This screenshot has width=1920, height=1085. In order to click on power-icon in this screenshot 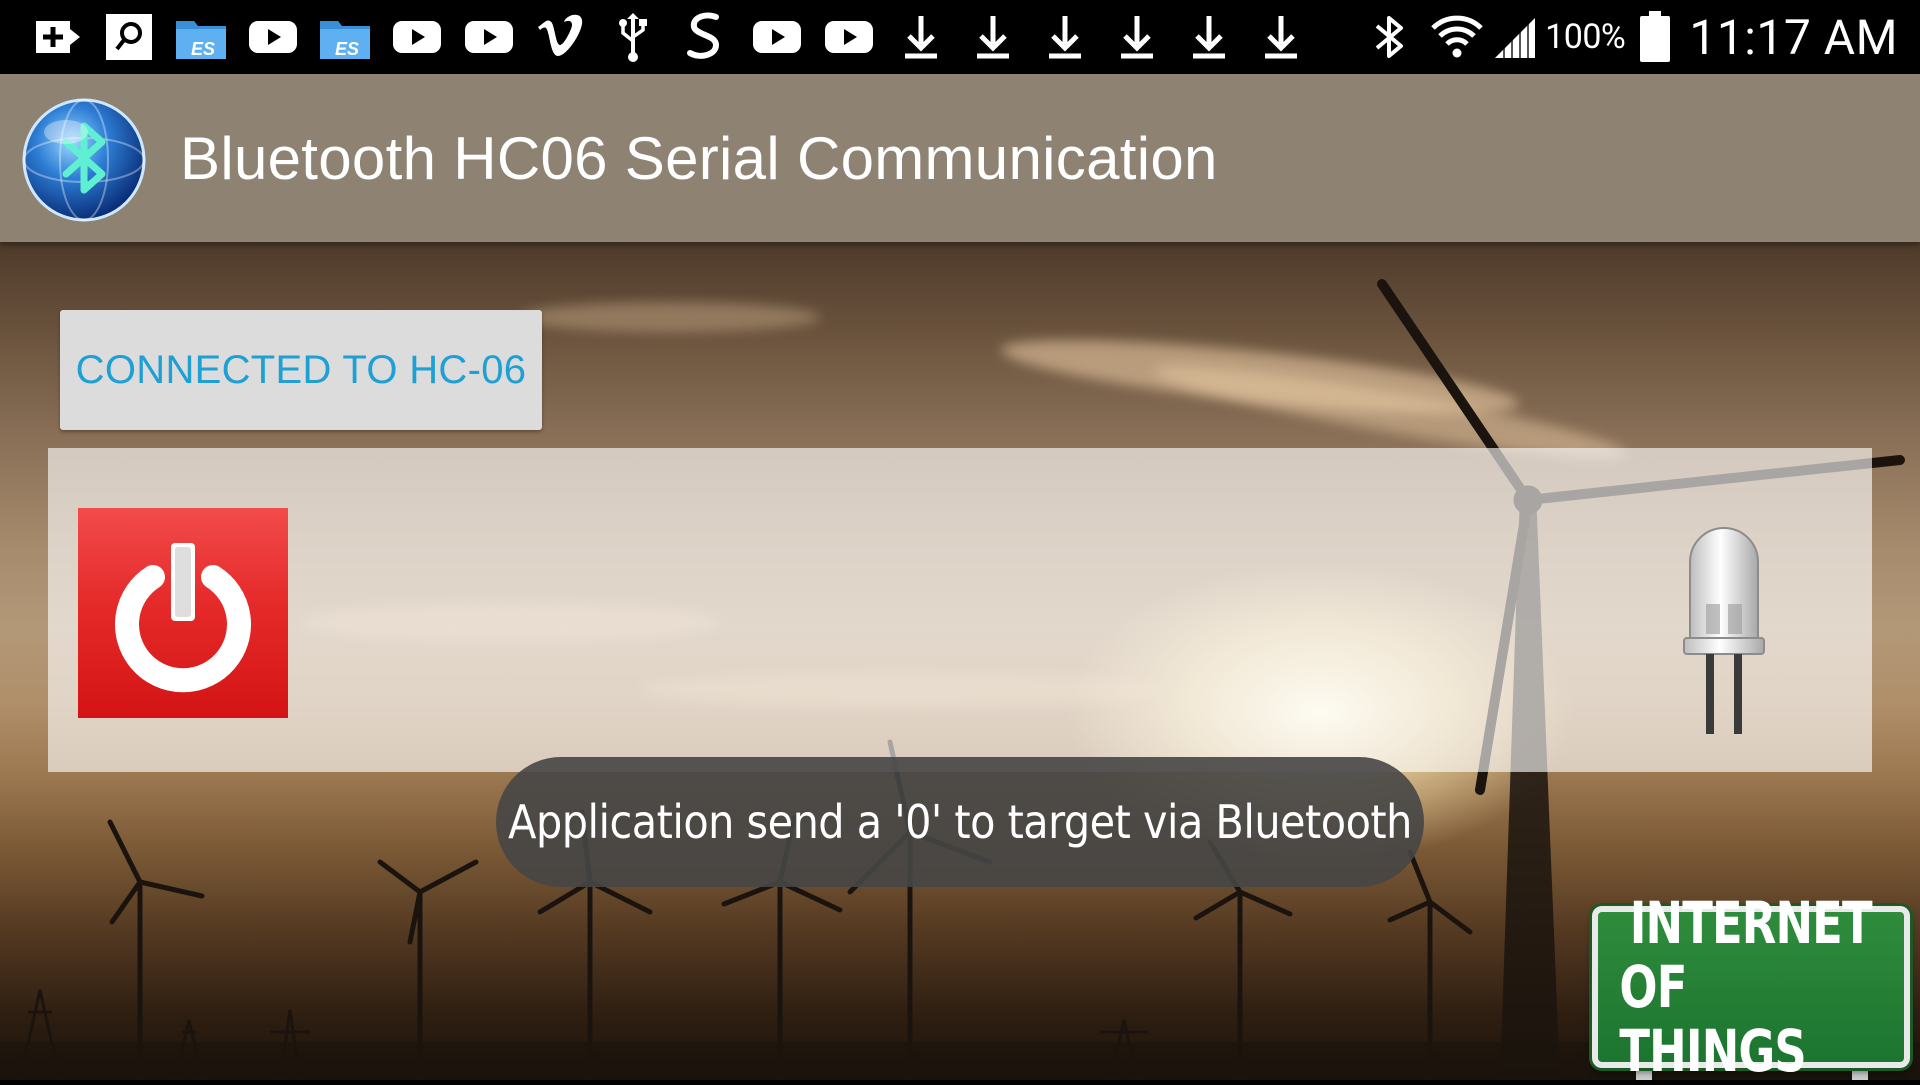, I will do `click(183, 613)`.